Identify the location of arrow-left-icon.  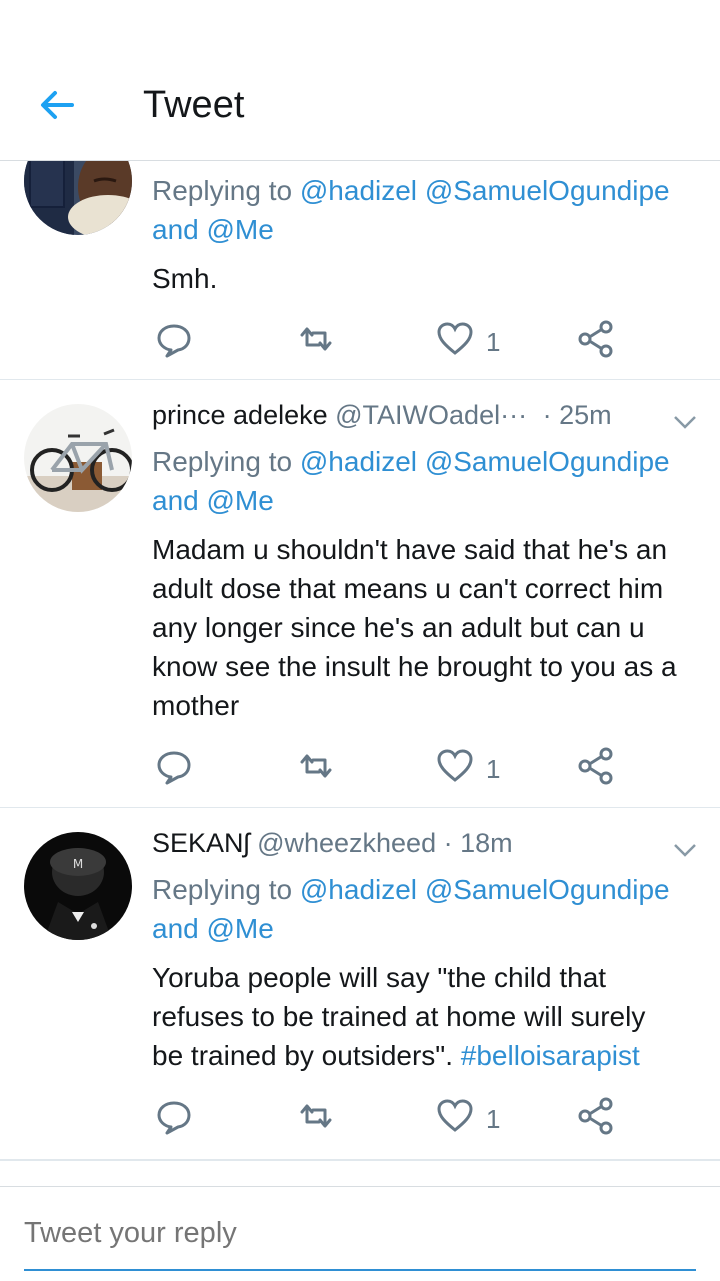
(57, 105).